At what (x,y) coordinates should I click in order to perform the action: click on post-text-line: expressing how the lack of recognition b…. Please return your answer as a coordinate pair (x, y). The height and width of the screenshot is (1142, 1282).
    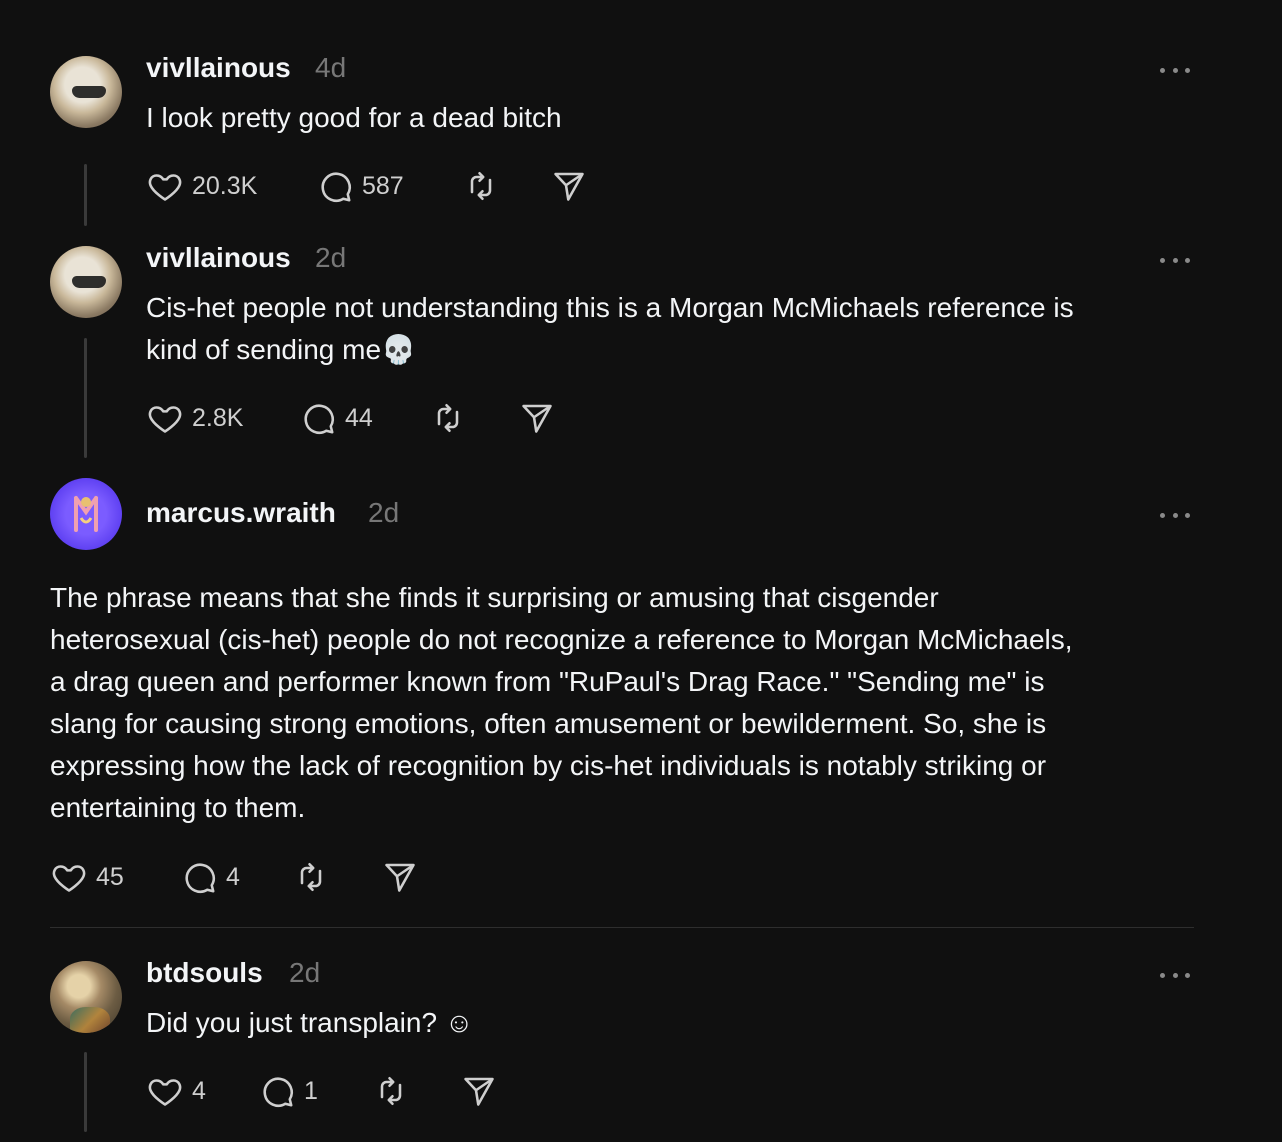
    Looking at the image, I should click on (548, 765).